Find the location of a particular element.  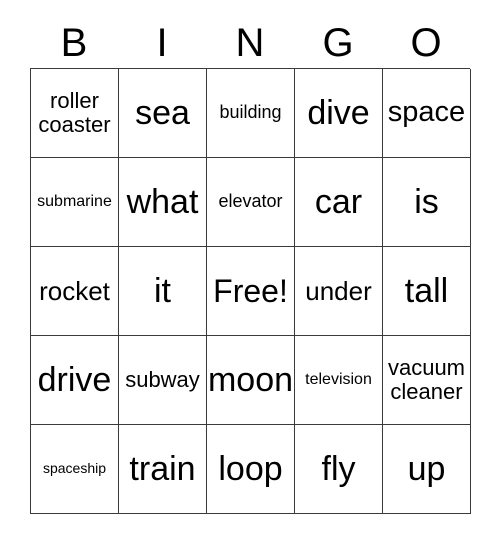

bingo-square: fly is located at coordinates (339, 469).